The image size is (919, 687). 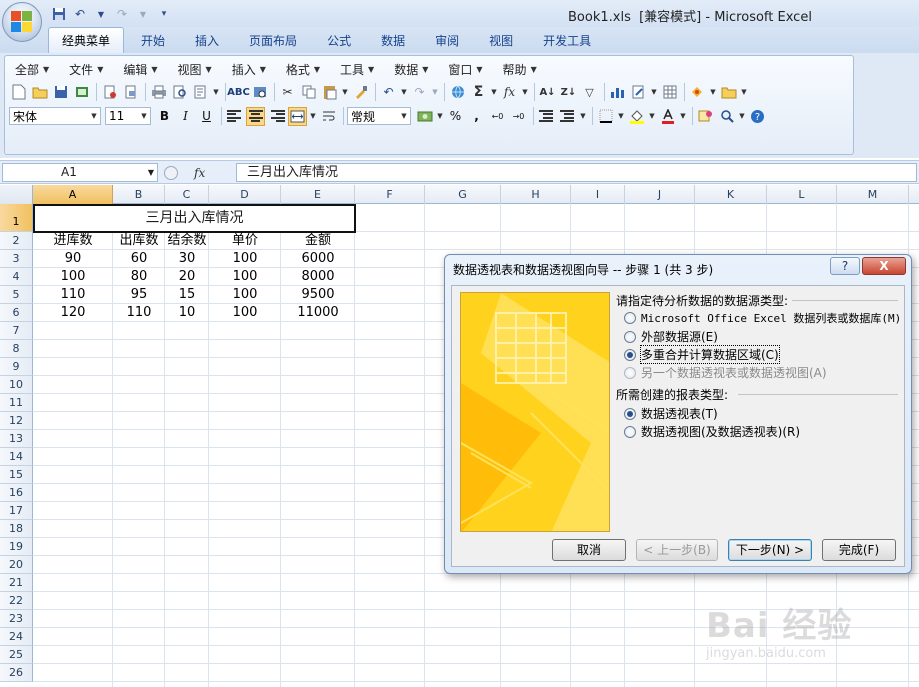 What do you see at coordinates (859, 550) in the screenshot?
I see `finish-button: 完成(F)` at bounding box center [859, 550].